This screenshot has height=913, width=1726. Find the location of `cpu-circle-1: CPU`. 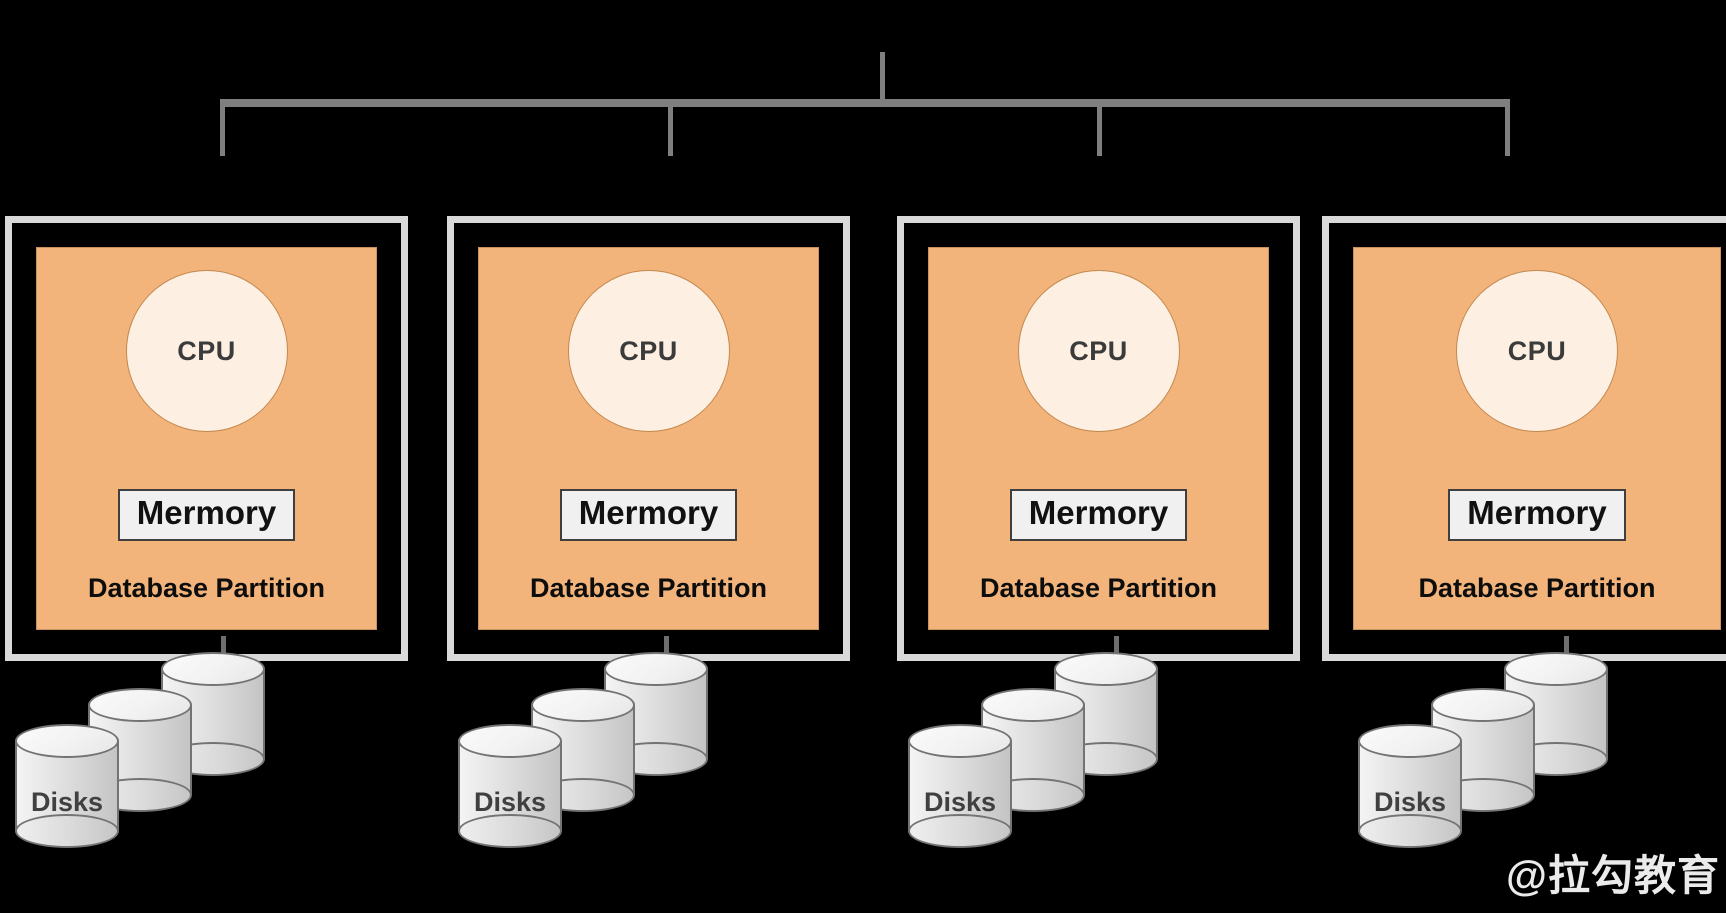

cpu-circle-1: CPU is located at coordinates (206, 351).